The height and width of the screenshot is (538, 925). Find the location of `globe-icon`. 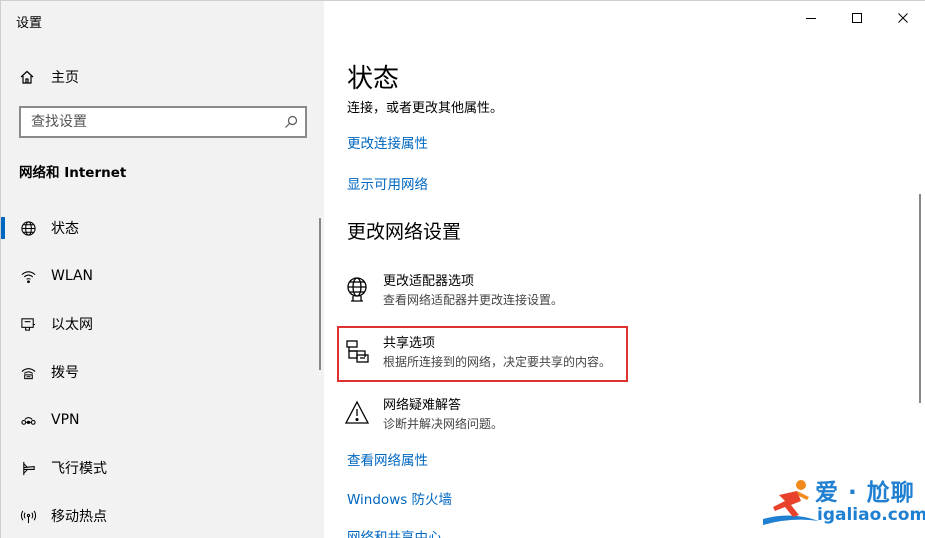

globe-icon is located at coordinates (28, 228).